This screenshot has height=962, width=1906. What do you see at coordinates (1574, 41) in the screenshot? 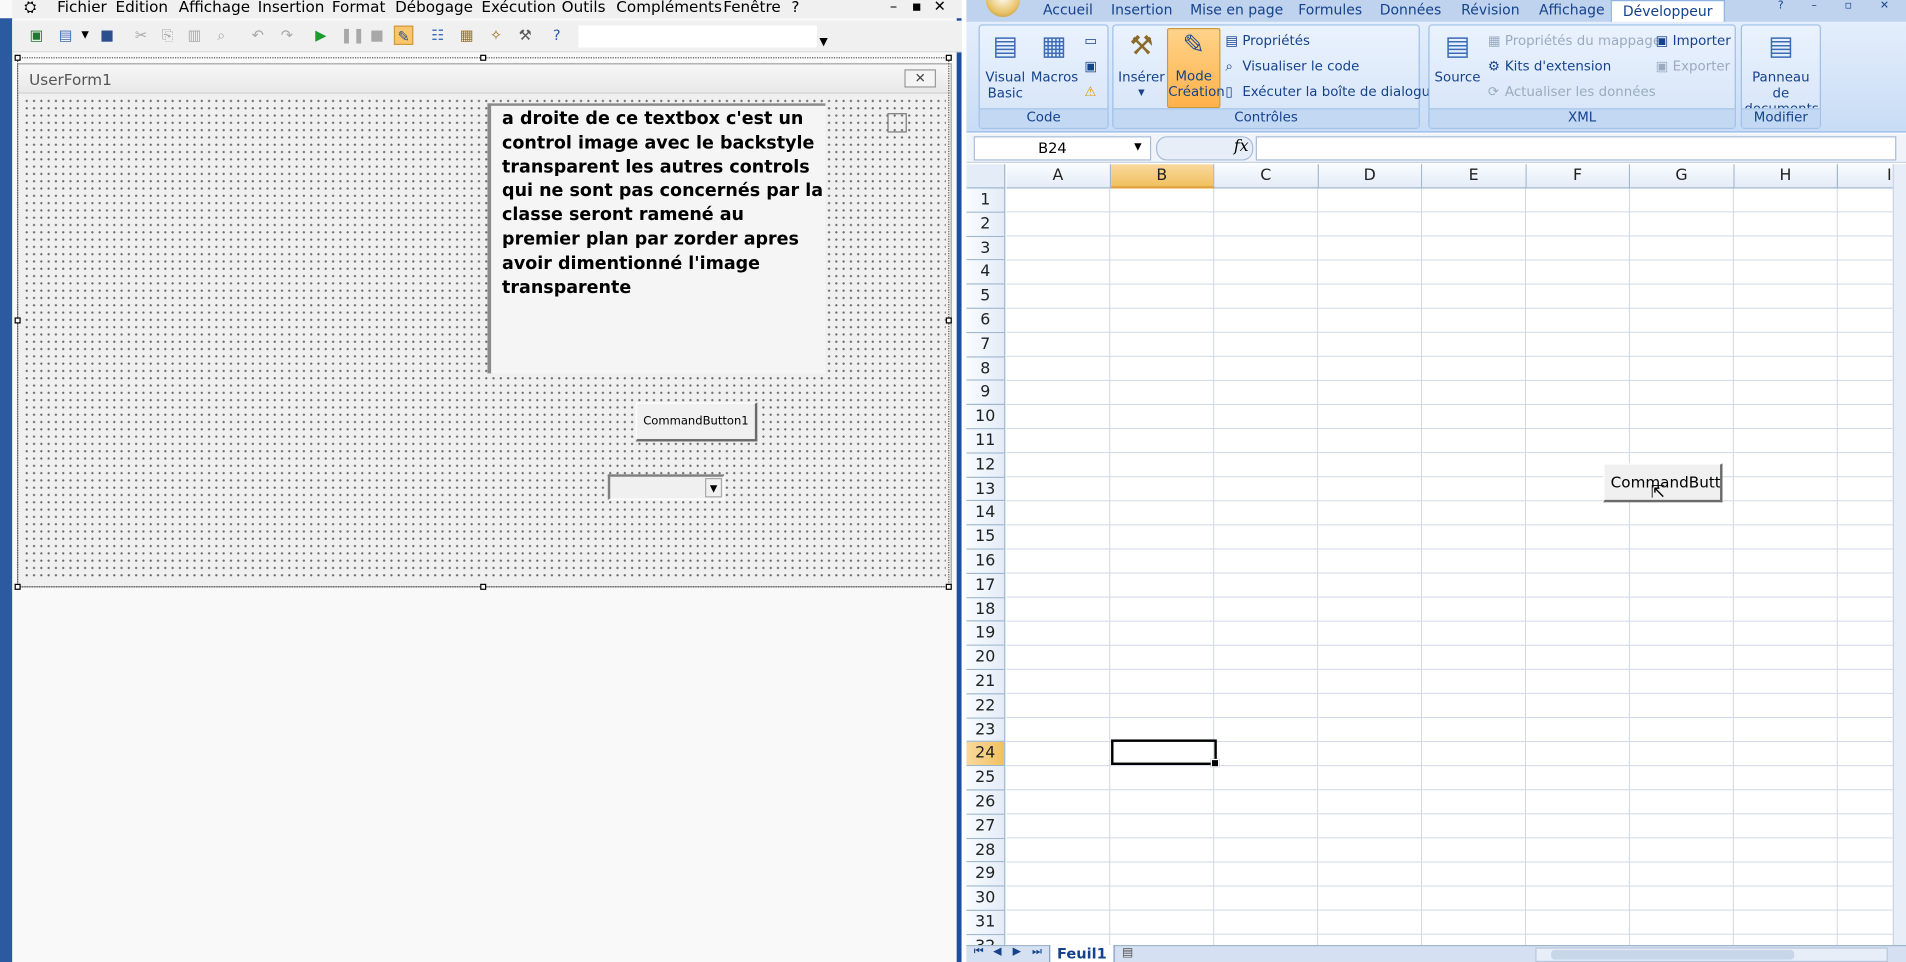
I see `proprietes-mappage-button: ▦ Propriétés du mappage` at bounding box center [1574, 41].